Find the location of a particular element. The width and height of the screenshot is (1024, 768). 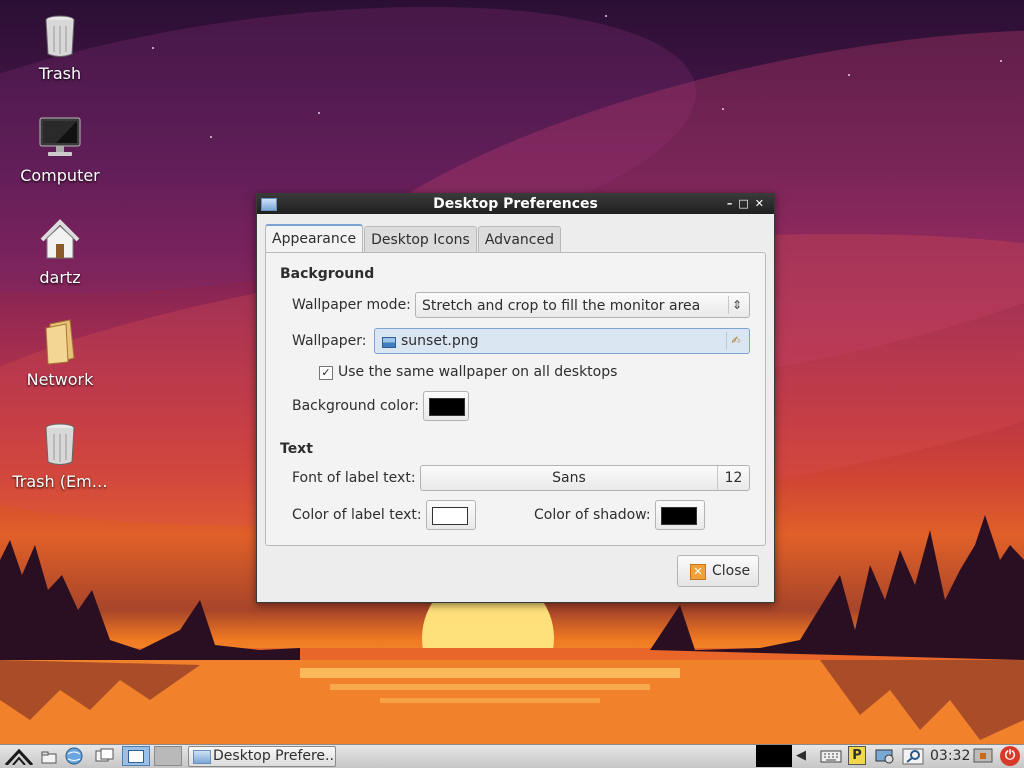

power-icon: ⏻ is located at coordinates (1010, 756).